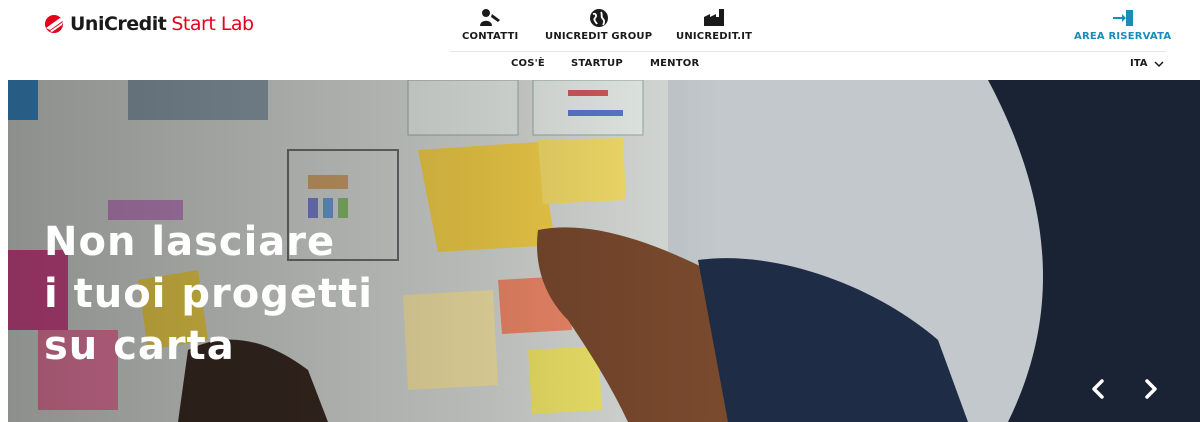 The image size is (1200, 422). I want to click on nav-item-startup: STARTUP, so click(597, 63).